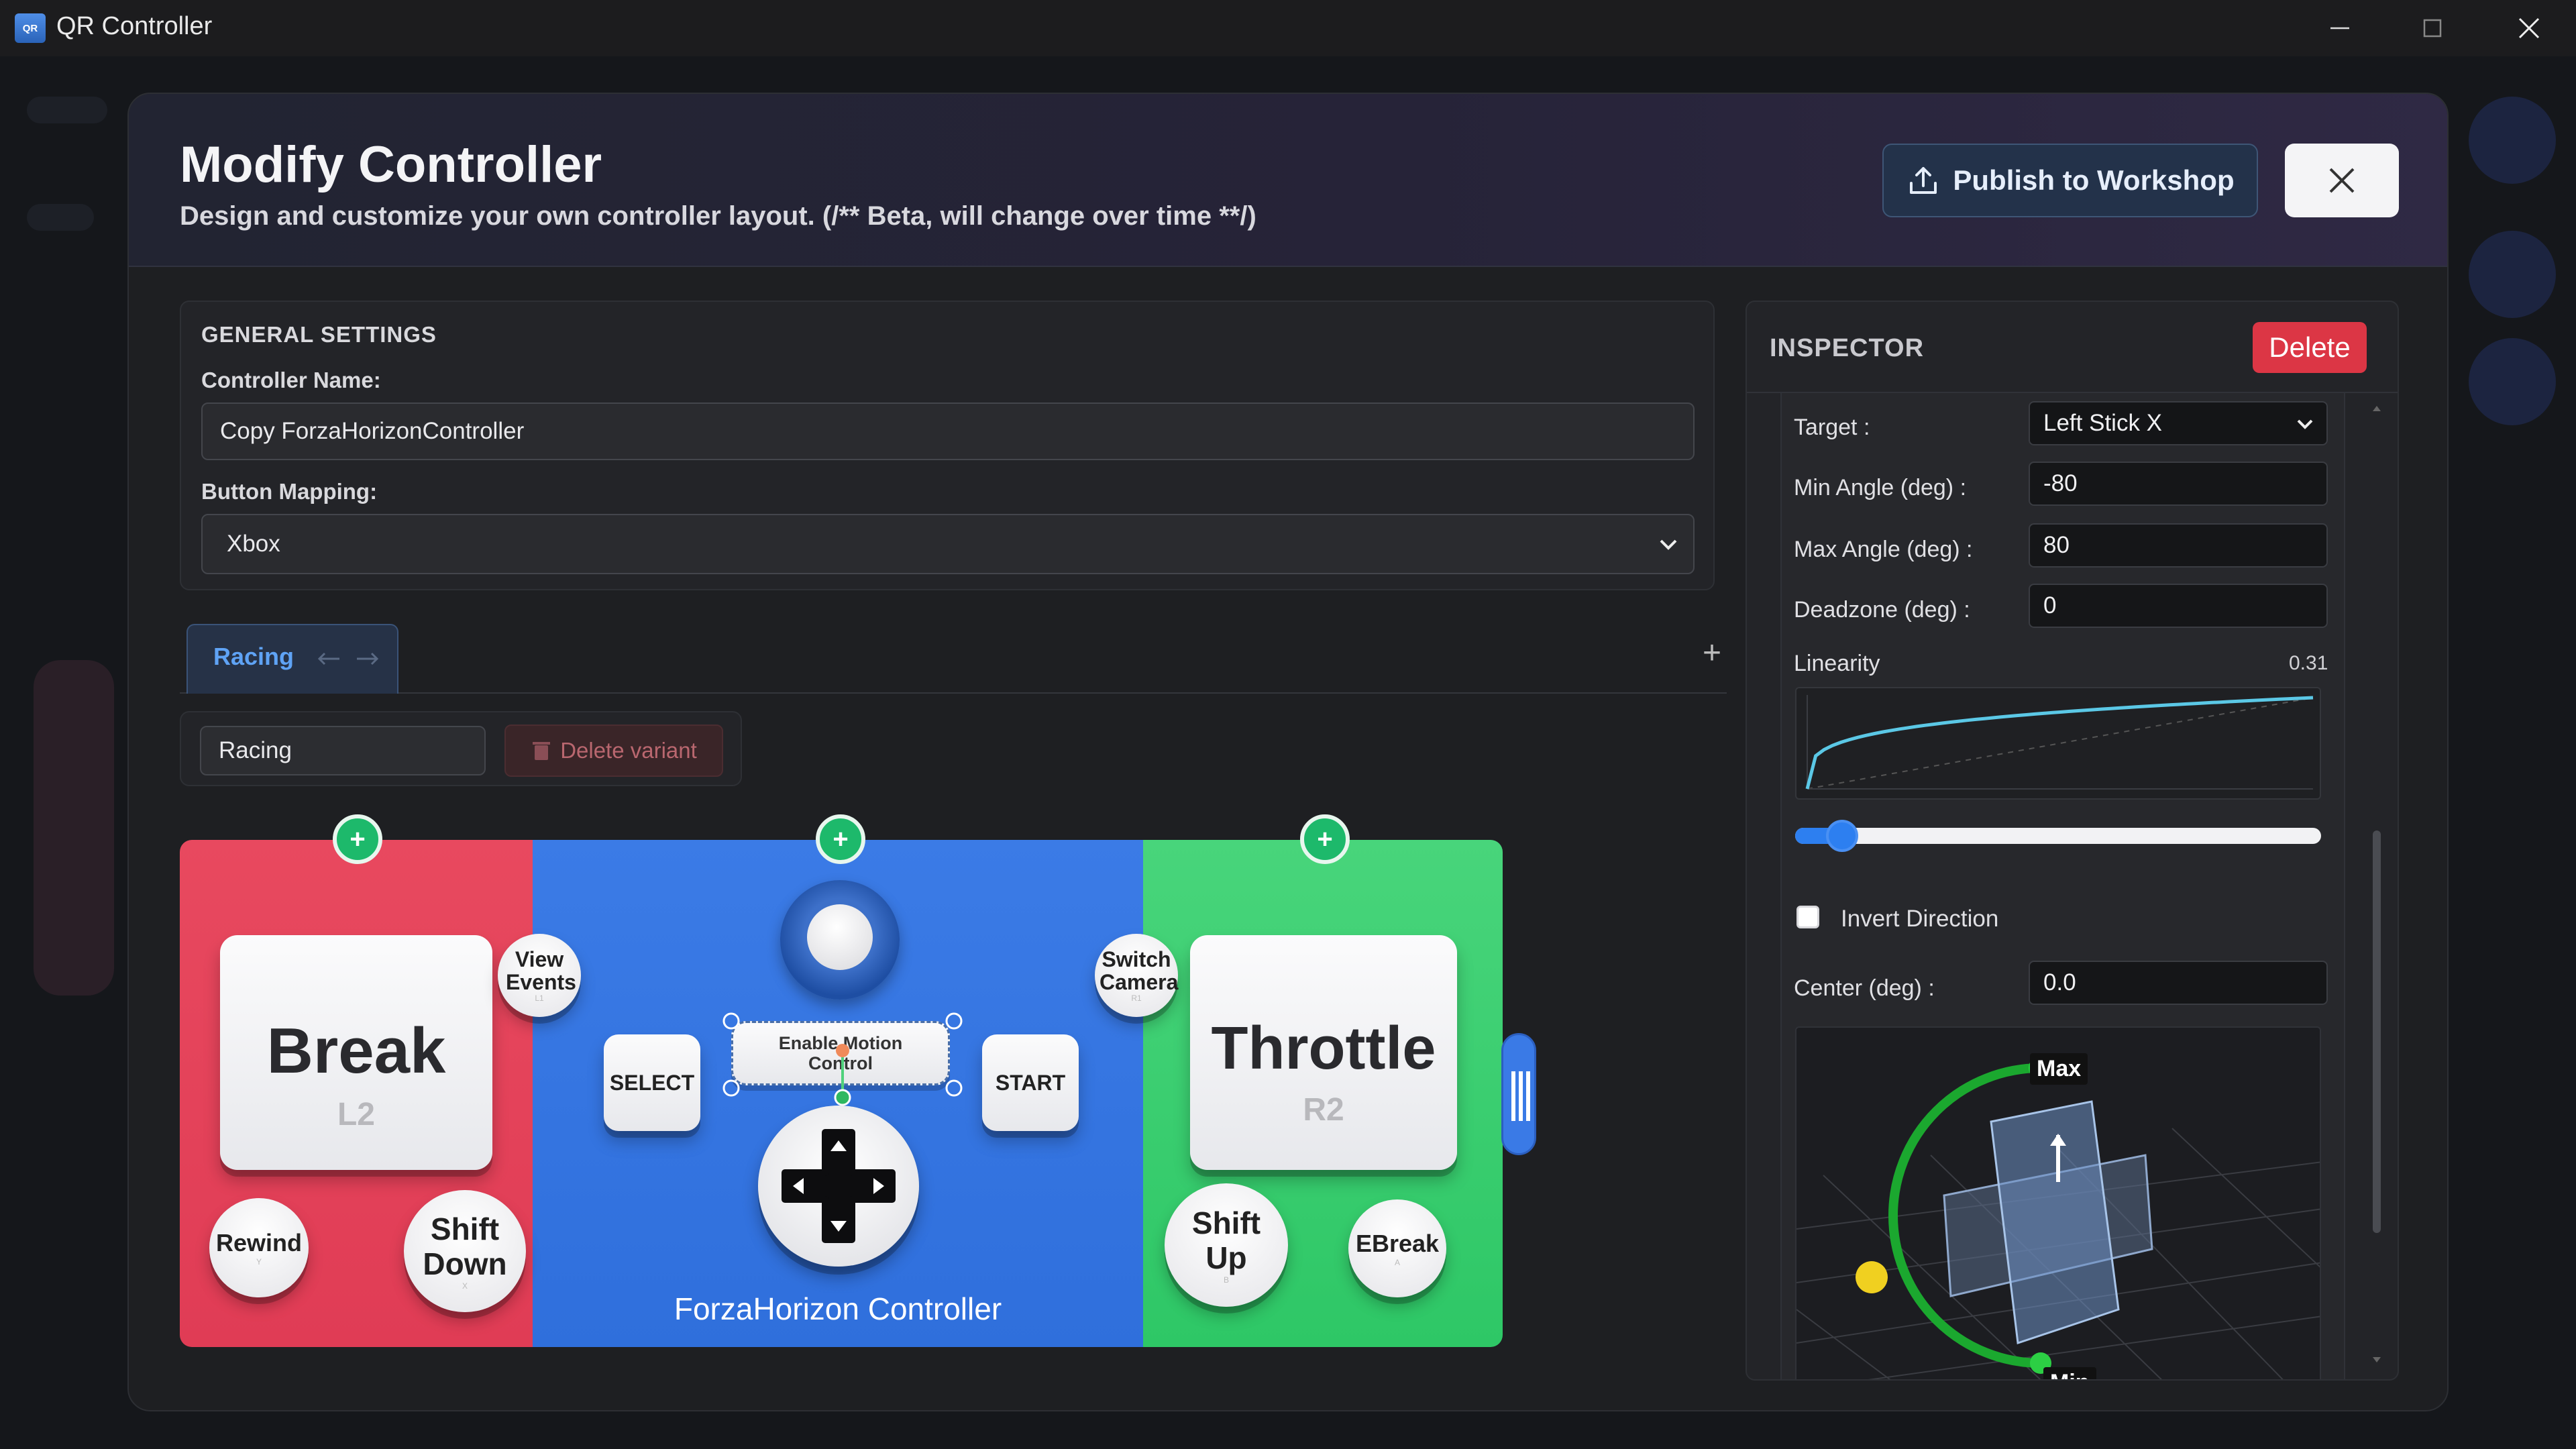  Describe the element at coordinates (291, 380) in the screenshot. I see `controller-name-label: Controller Name:` at that location.